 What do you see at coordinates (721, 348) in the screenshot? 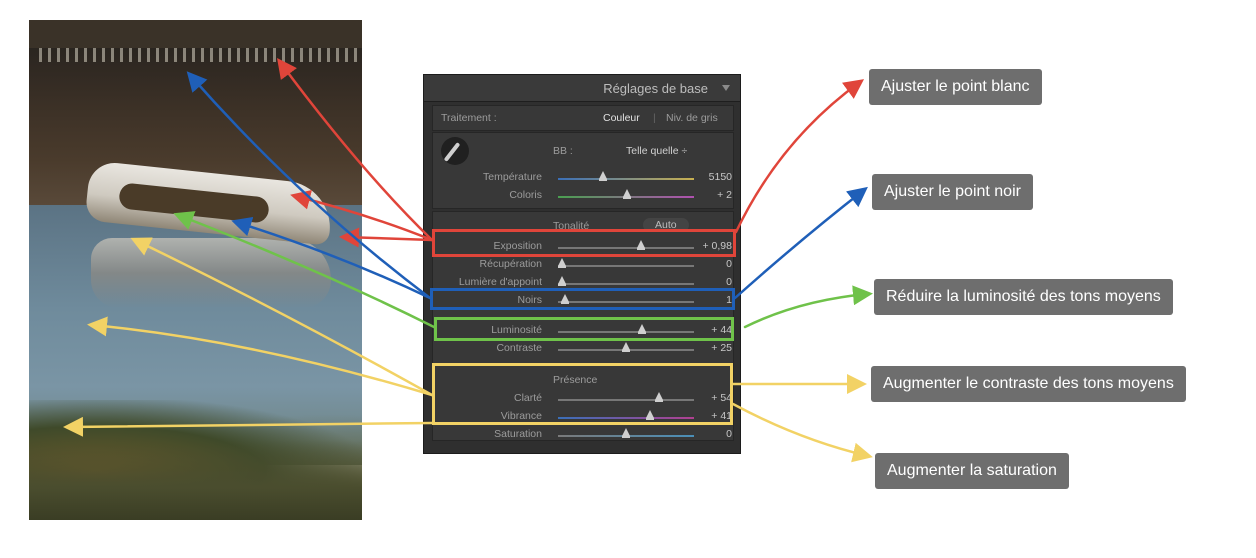
I see `slider-value: + 25` at bounding box center [721, 348].